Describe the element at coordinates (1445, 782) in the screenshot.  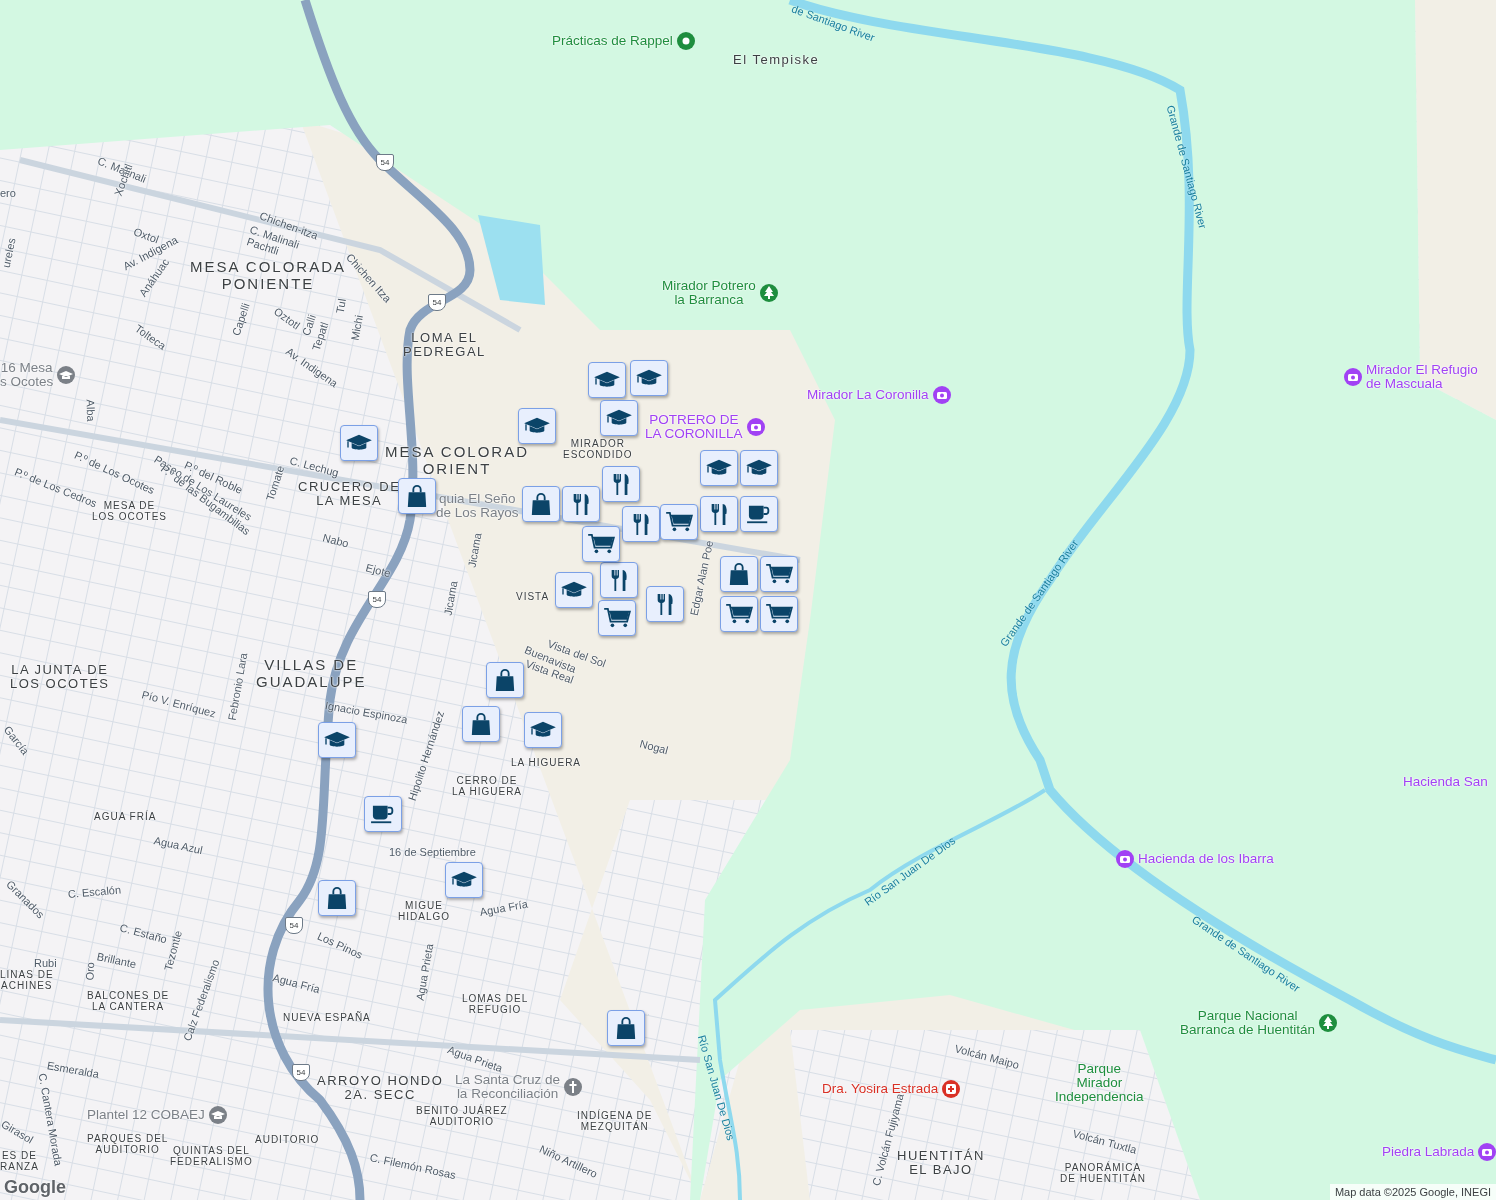
I see `place-label: Hacienda San` at that location.